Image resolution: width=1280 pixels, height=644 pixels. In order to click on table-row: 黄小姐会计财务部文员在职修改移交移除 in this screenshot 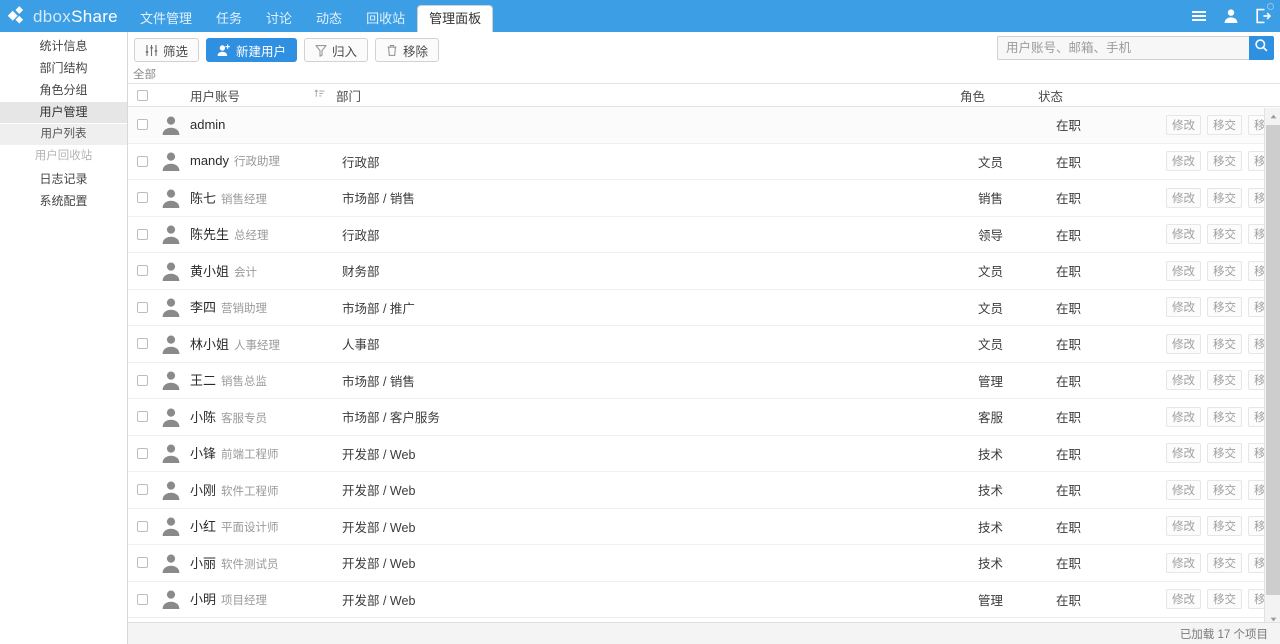, I will do `click(704, 271)`.